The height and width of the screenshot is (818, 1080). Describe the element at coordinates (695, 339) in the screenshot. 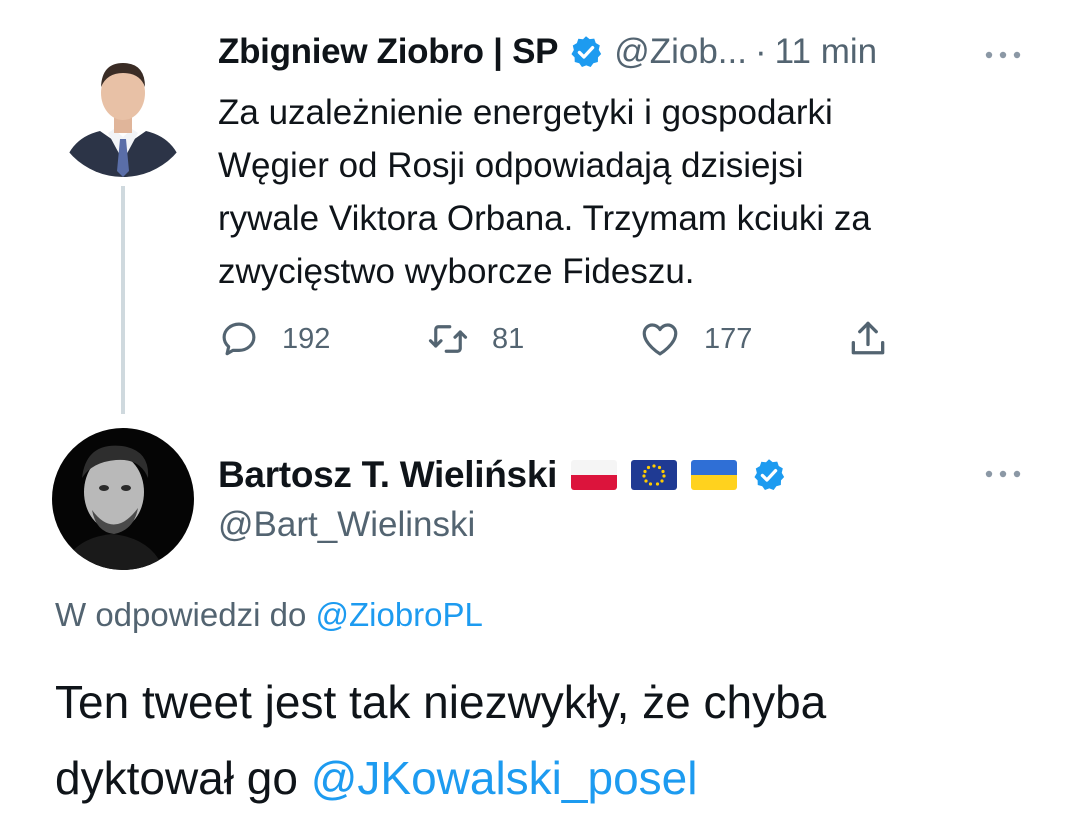

I see `like-button: 177` at that location.